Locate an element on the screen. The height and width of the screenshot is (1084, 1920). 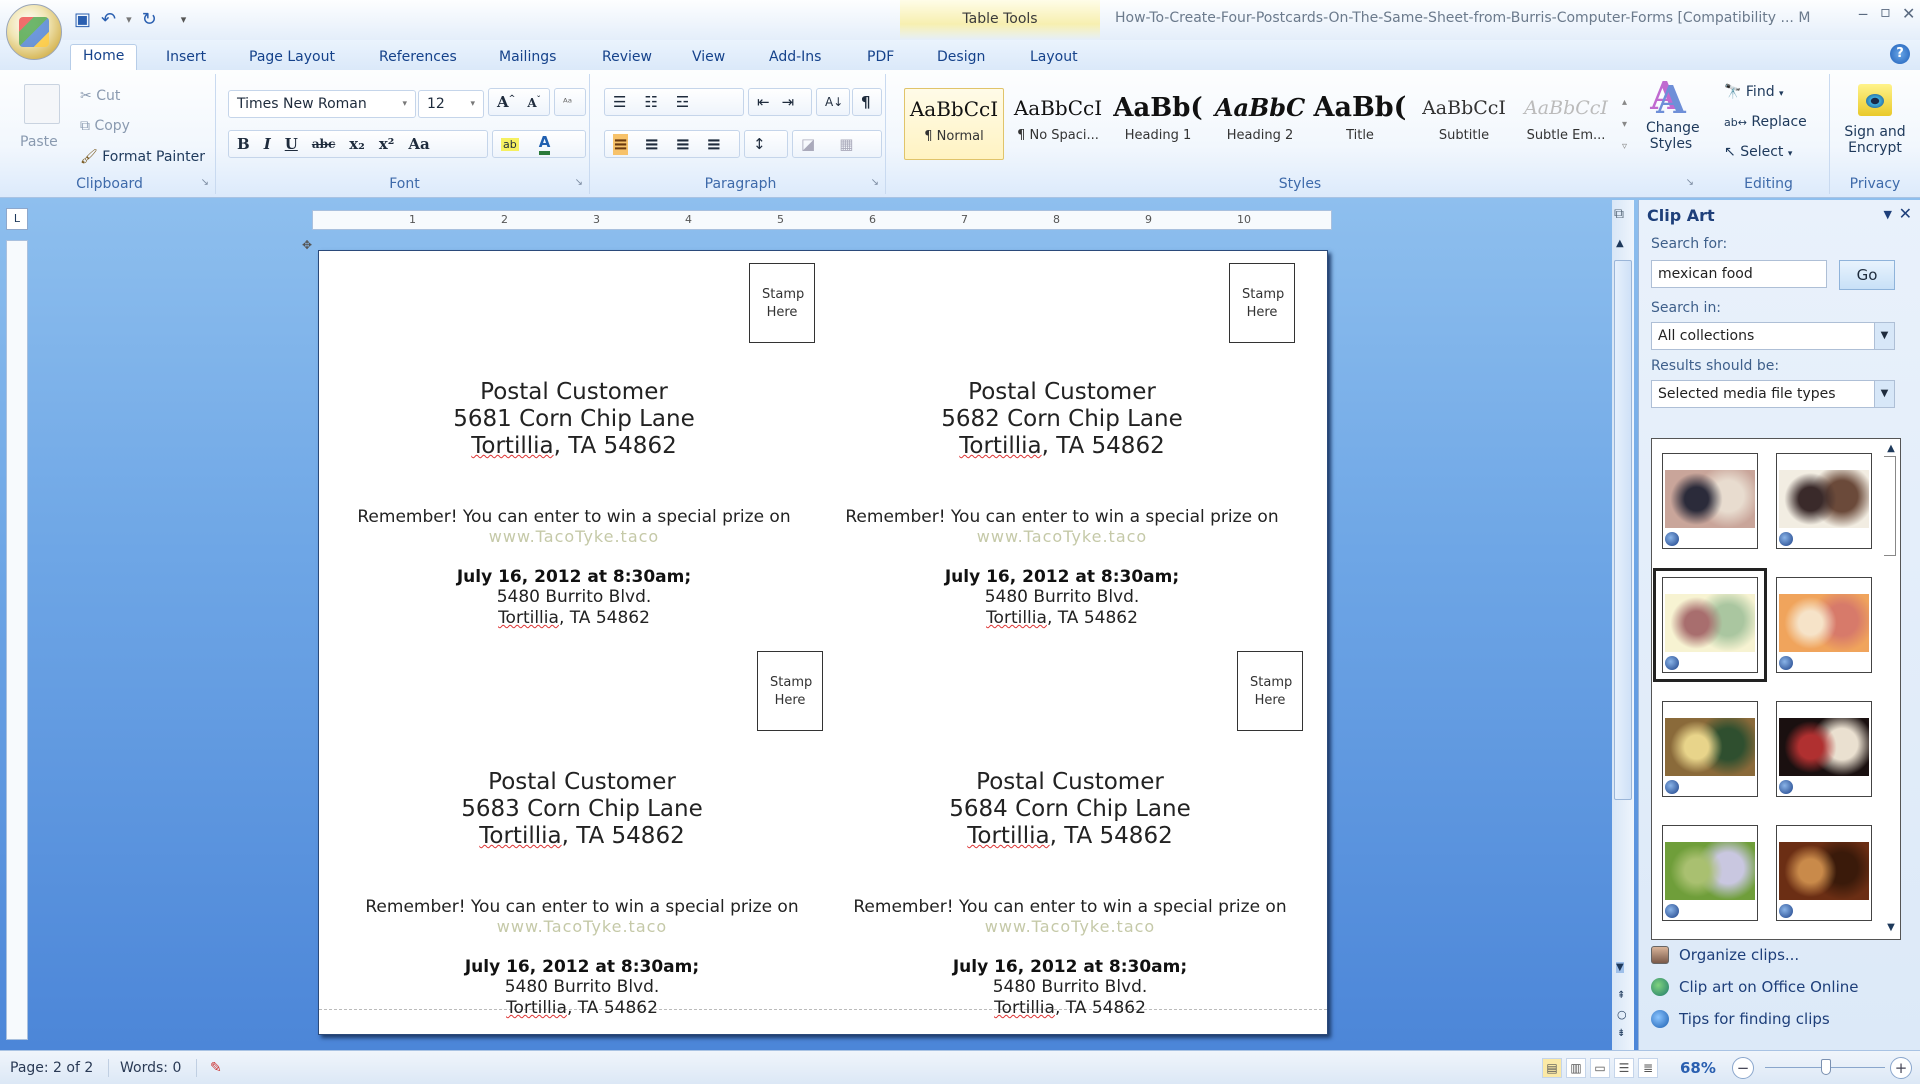
customize-qat-icon: ▾ is located at coordinates (184, 19).